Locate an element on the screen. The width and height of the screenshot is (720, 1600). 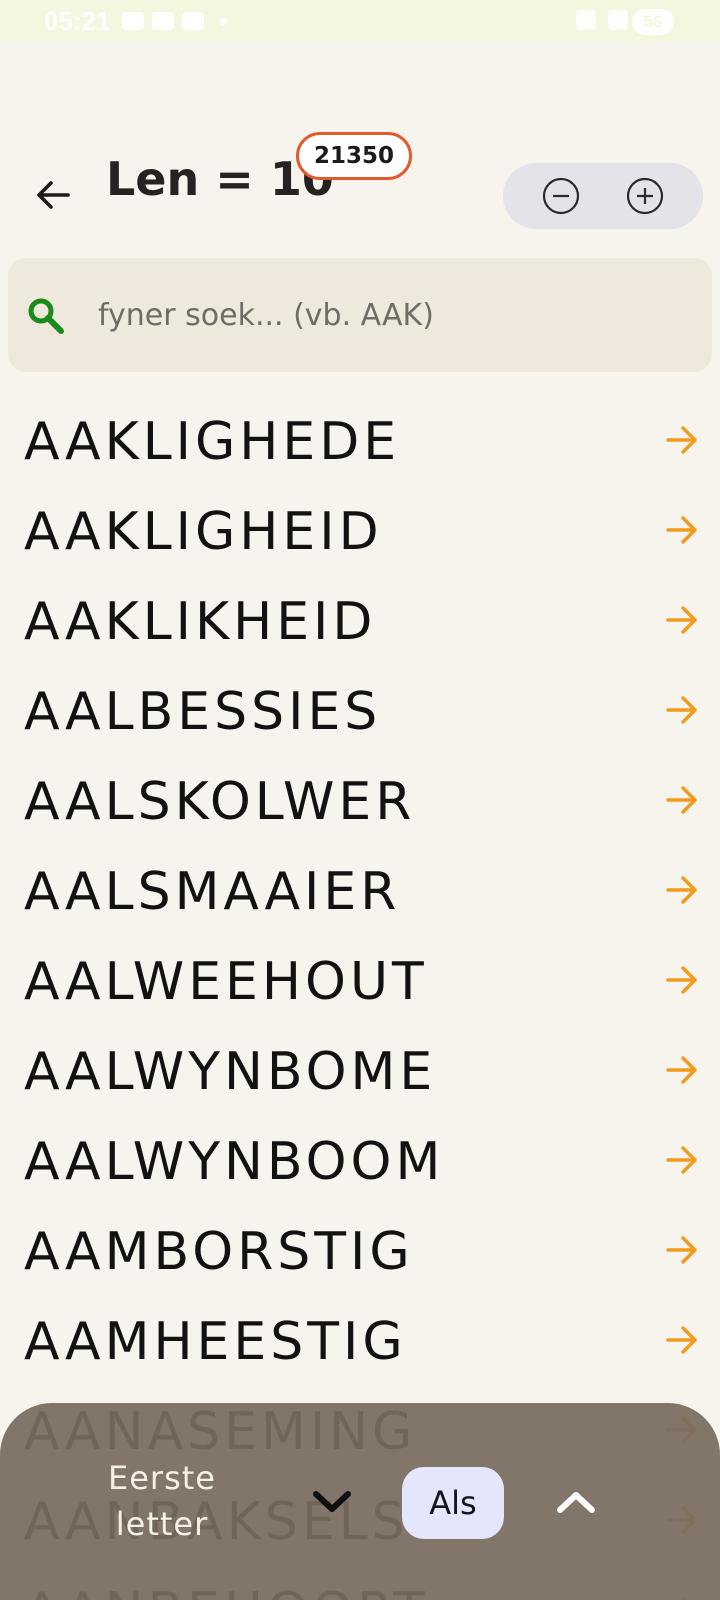
notification-icons is located at coordinates (174, 21).